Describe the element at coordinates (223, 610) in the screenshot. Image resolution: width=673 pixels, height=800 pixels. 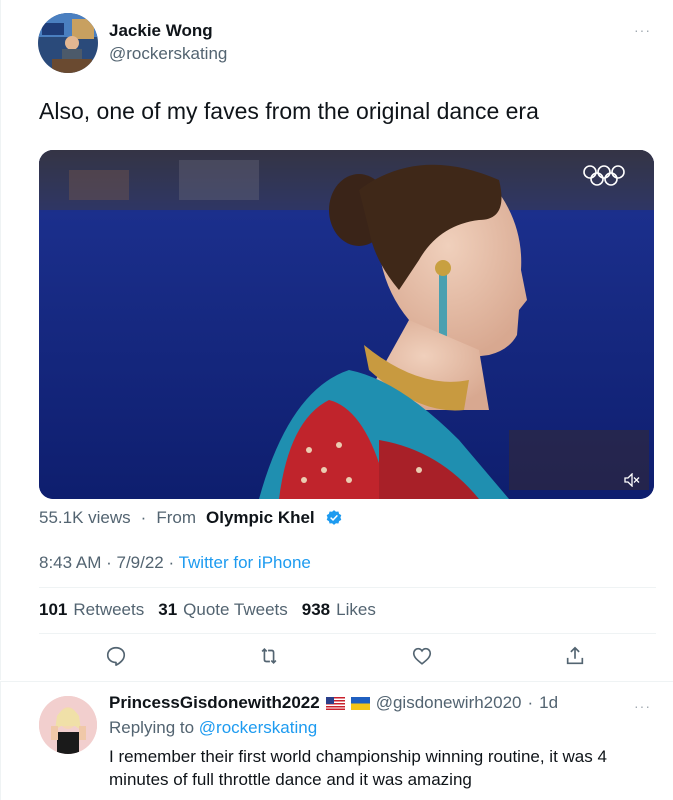
I see `quote-tweets-stat: 31 Quote Tweets` at that location.